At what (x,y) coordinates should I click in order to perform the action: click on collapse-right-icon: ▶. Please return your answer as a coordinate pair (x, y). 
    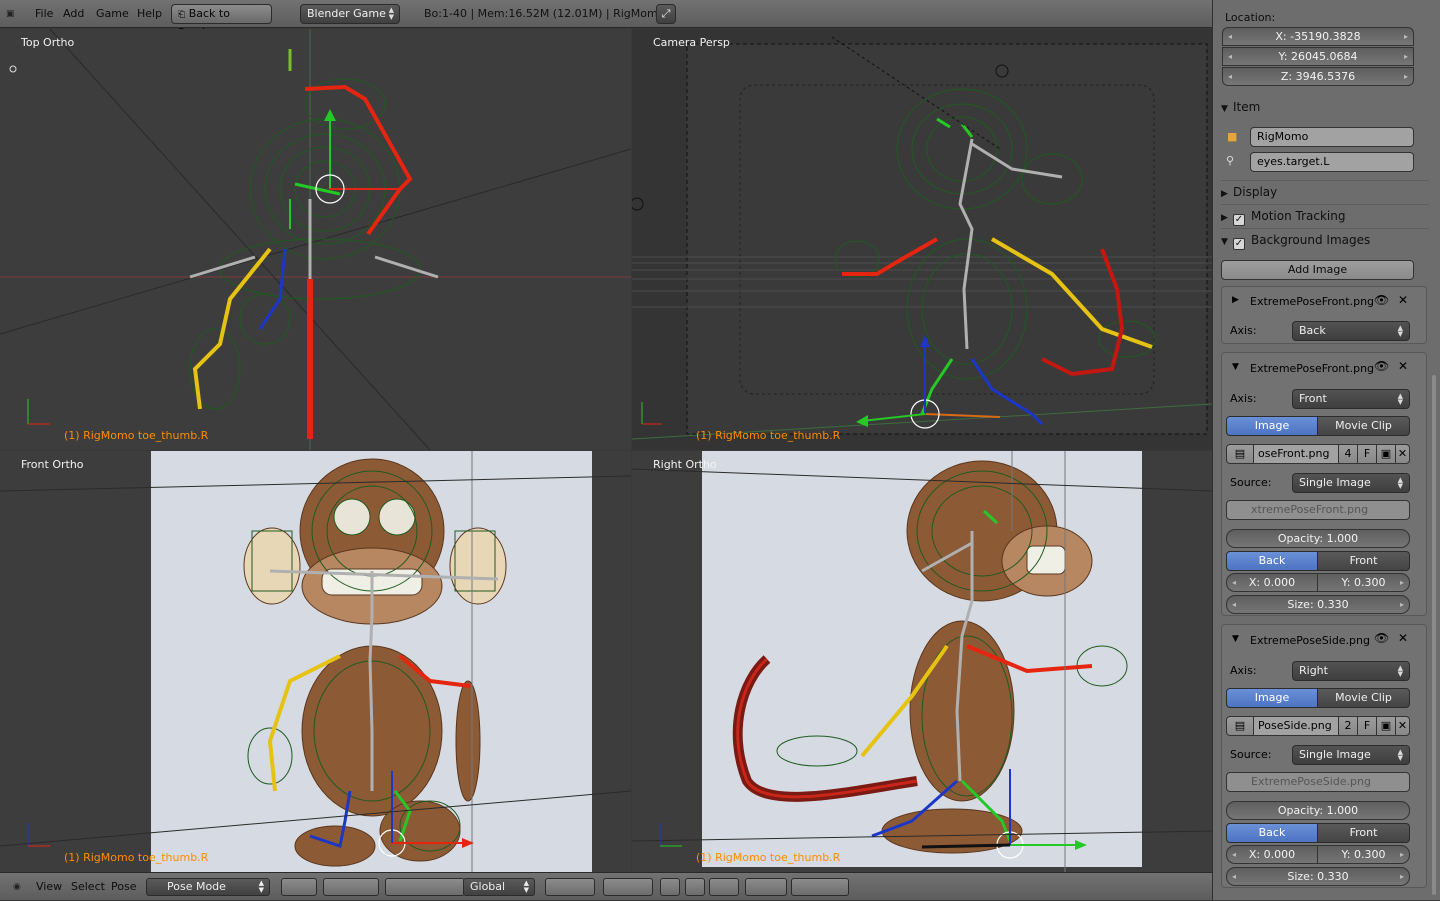
    Looking at the image, I should click on (1235, 300).